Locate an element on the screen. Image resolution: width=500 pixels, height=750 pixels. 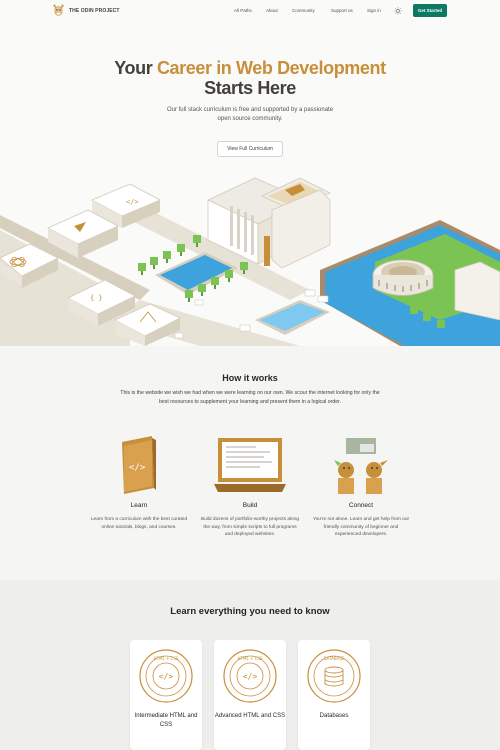
book-icon: </> is located at coordinates (139, 465).